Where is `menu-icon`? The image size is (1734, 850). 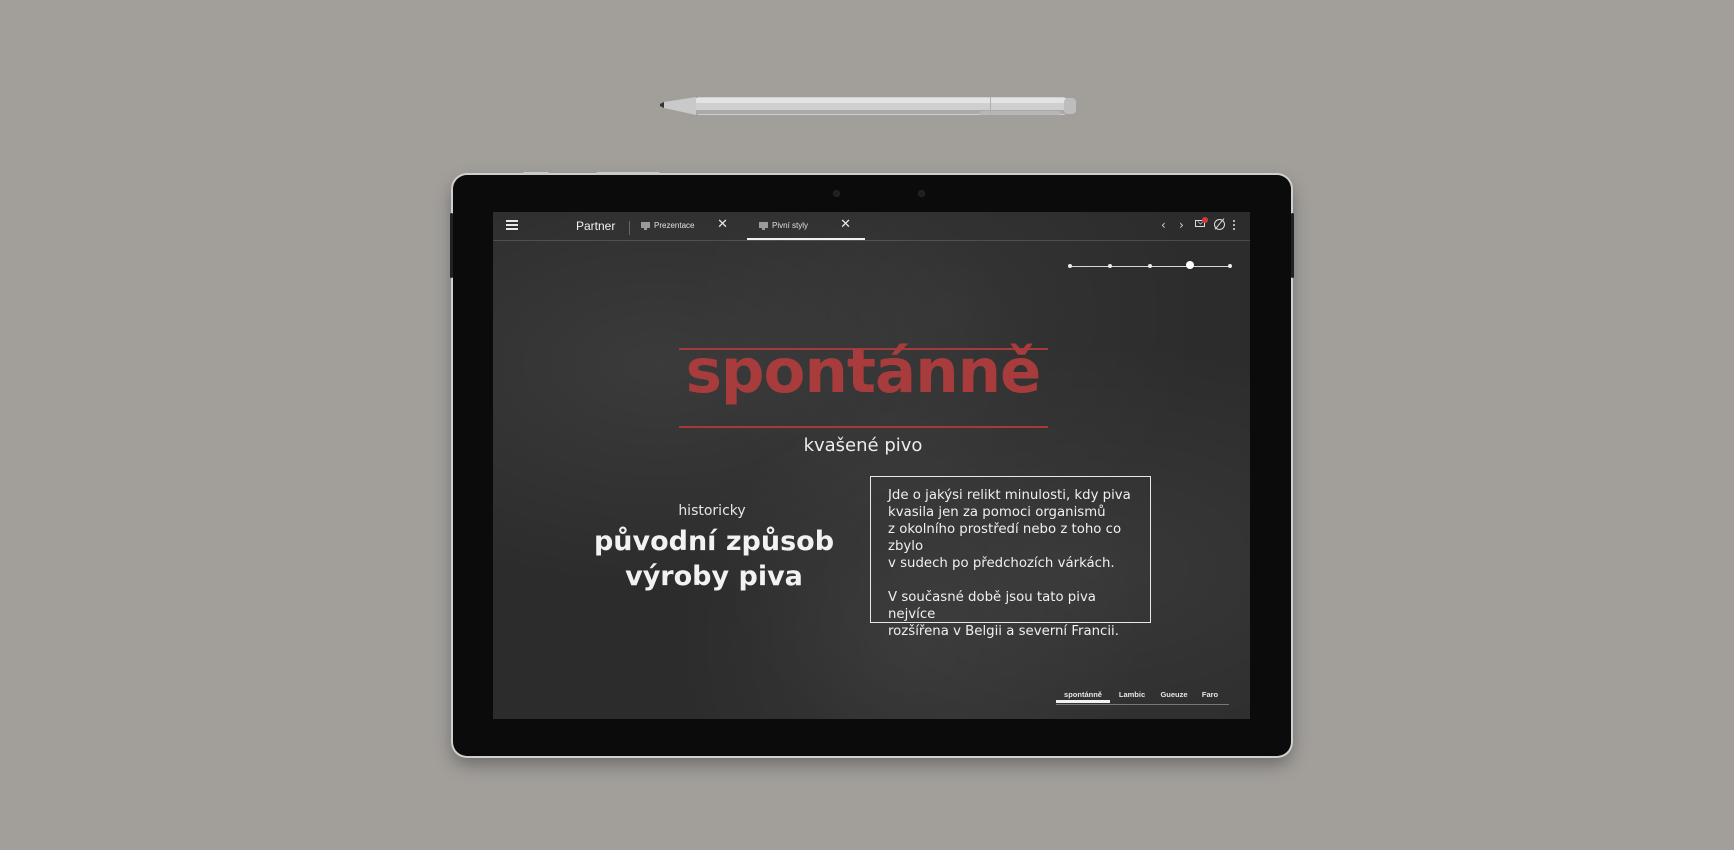
menu-icon is located at coordinates (512, 225).